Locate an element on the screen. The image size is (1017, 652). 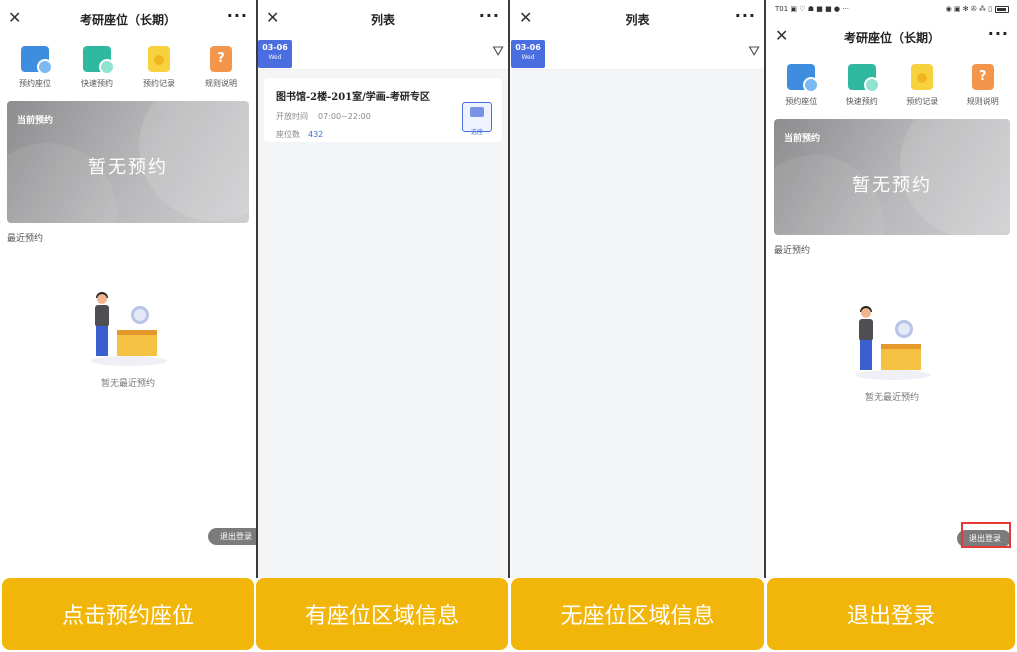
area-seat-count: 座位数 432 is located at coordinates (300, 134).